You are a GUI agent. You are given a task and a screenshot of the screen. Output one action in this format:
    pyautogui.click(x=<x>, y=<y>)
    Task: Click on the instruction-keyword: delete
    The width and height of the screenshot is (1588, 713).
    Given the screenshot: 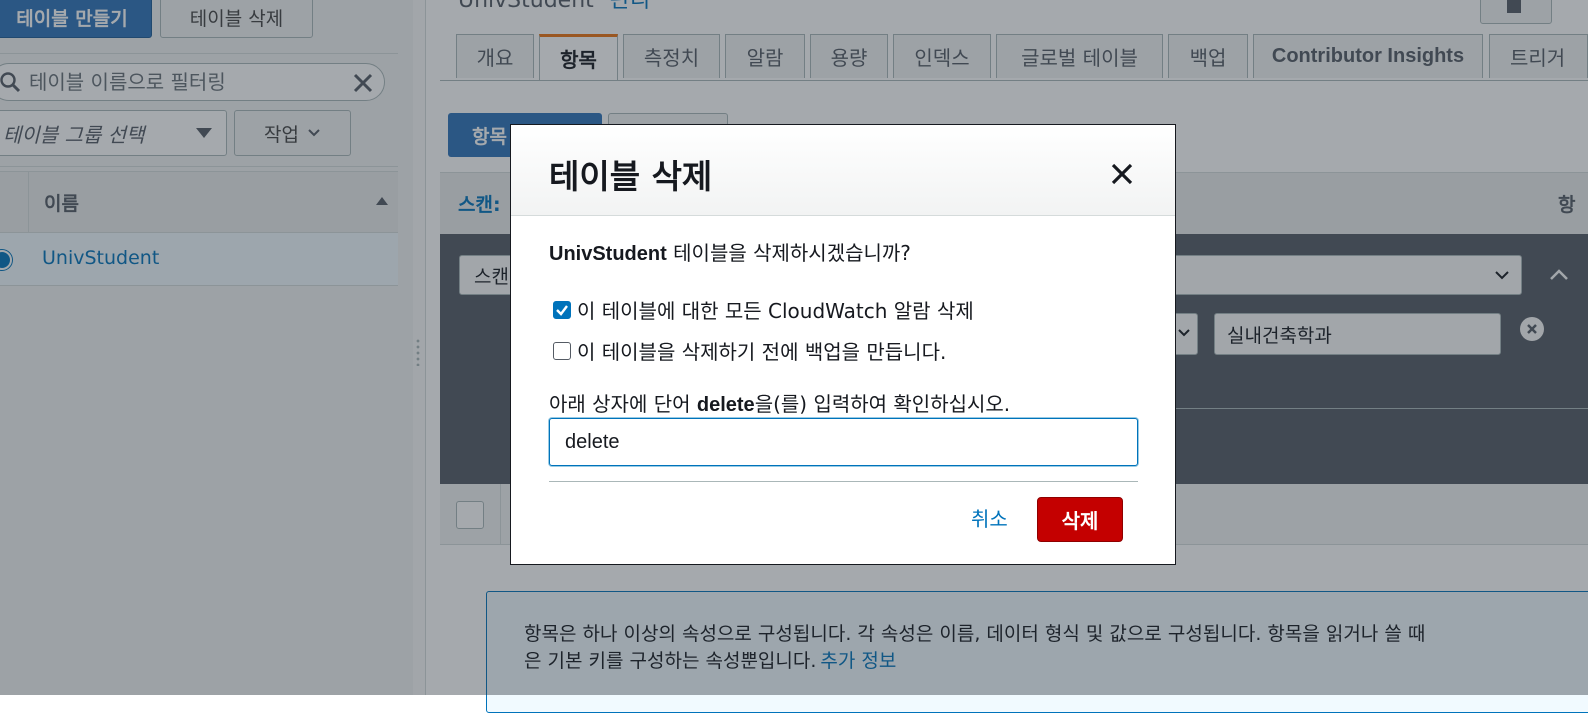 What is the action you would take?
    pyautogui.click(x=725, y=405)
    